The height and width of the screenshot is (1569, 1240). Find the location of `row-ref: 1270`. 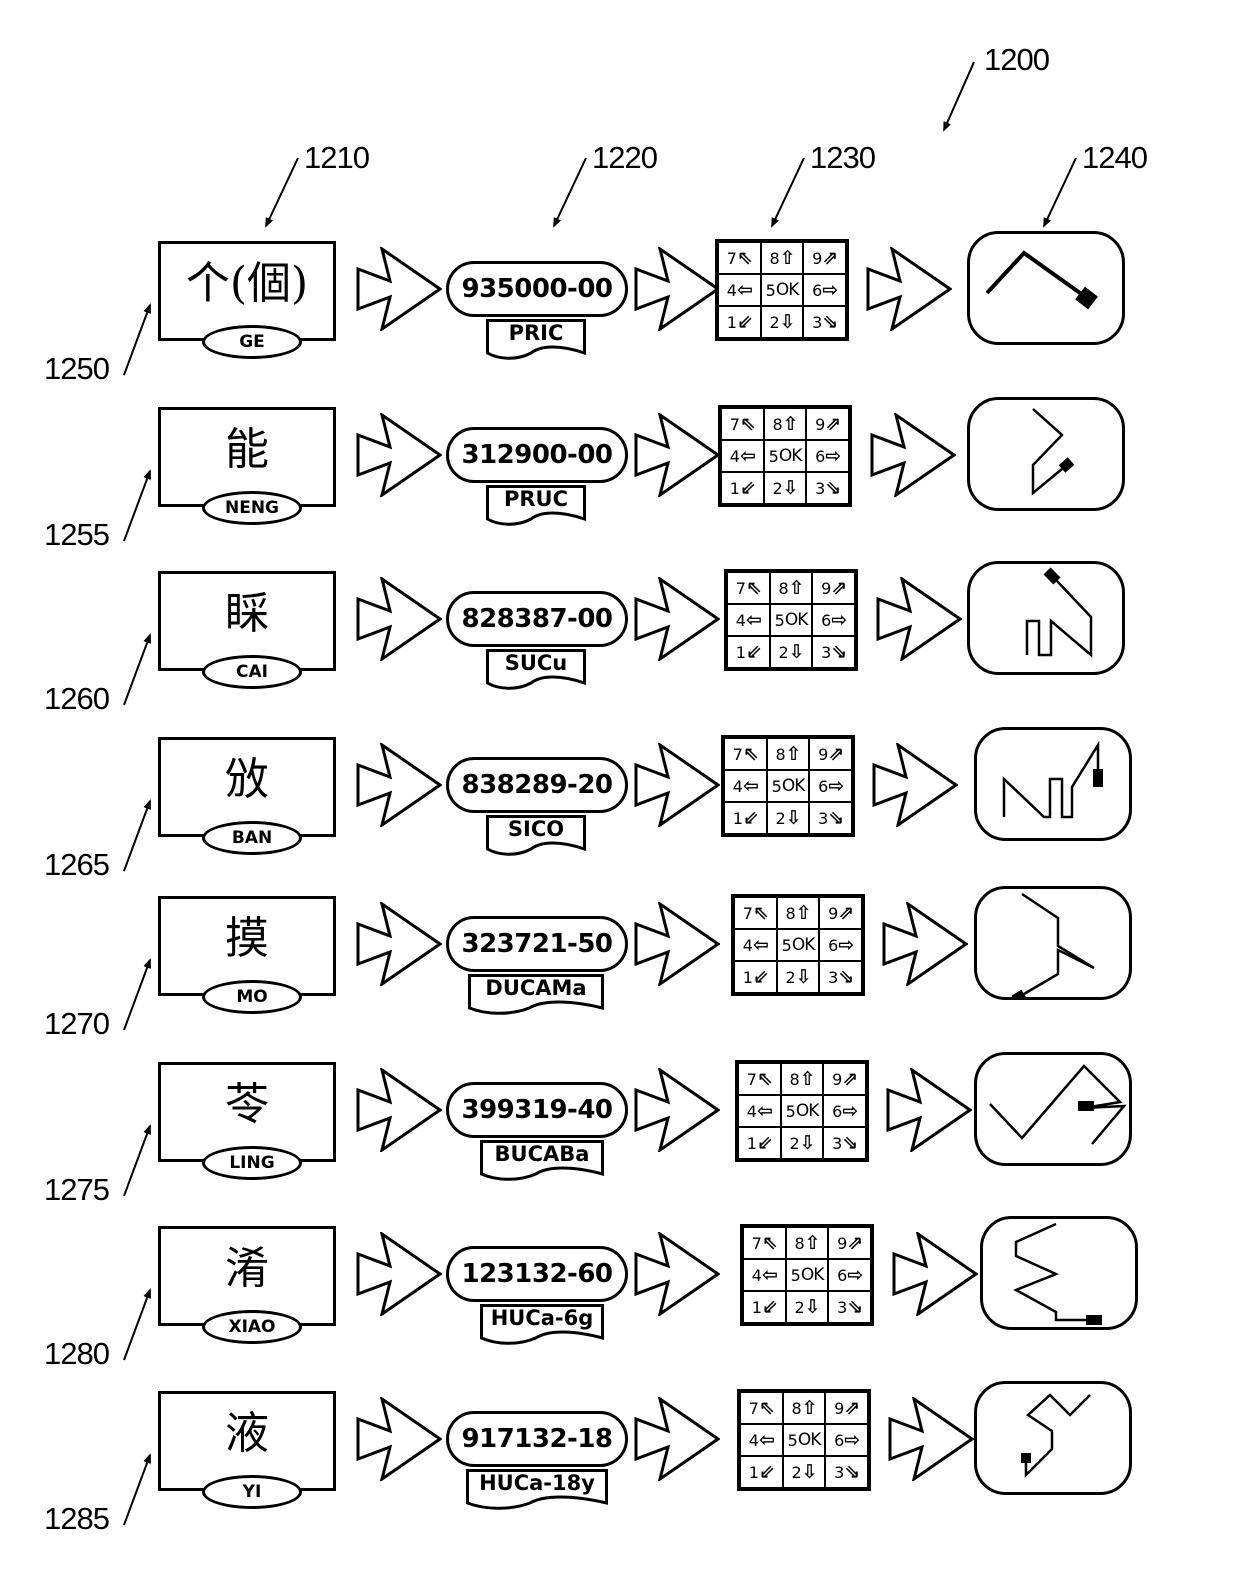

row-ref: 1270 is located at coordinates (77, 1023).